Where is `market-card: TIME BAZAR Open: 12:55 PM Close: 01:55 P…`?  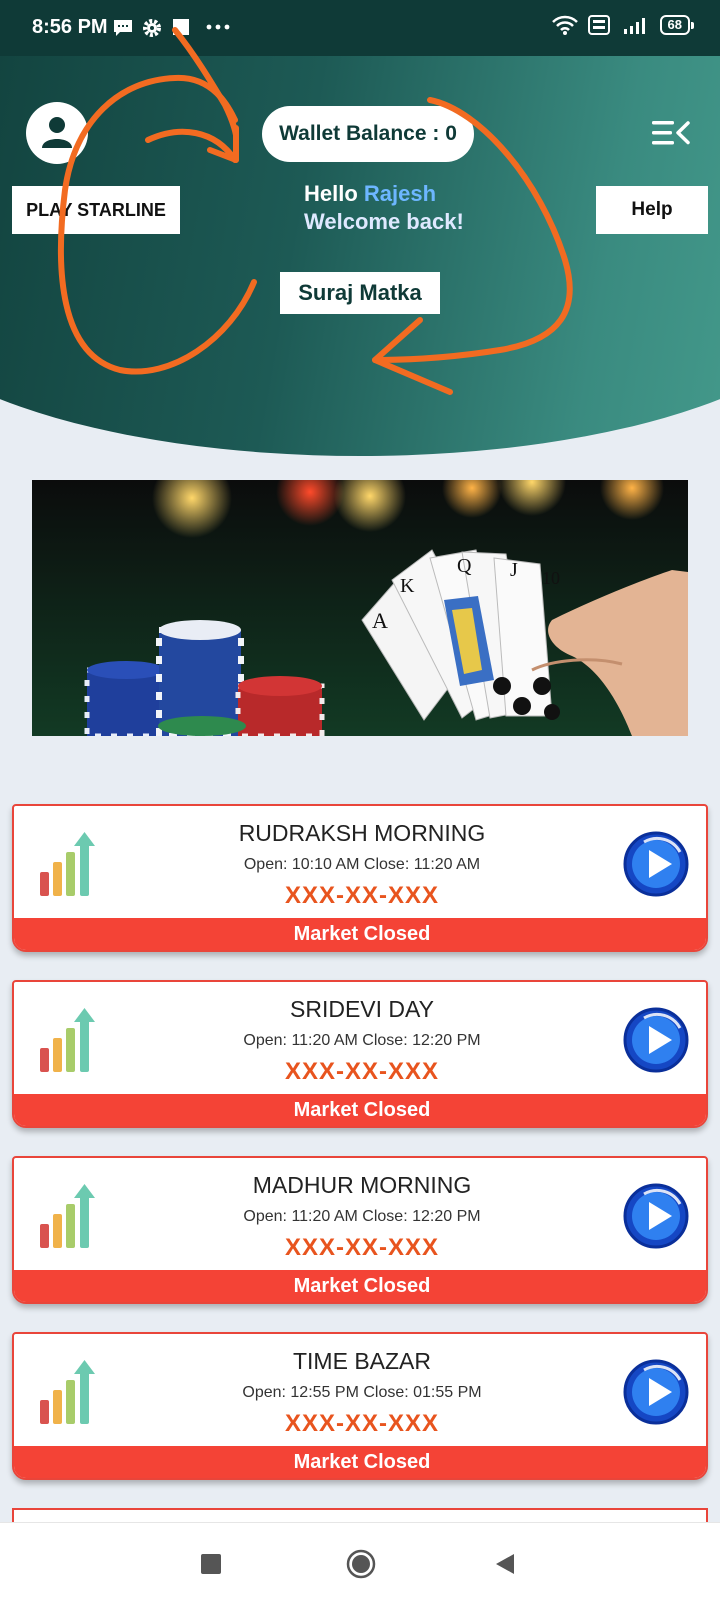
market-card: TIME BAZAR Open: 12:55 PM Close: 01:55 P… is located at coordinates (360, 1406).